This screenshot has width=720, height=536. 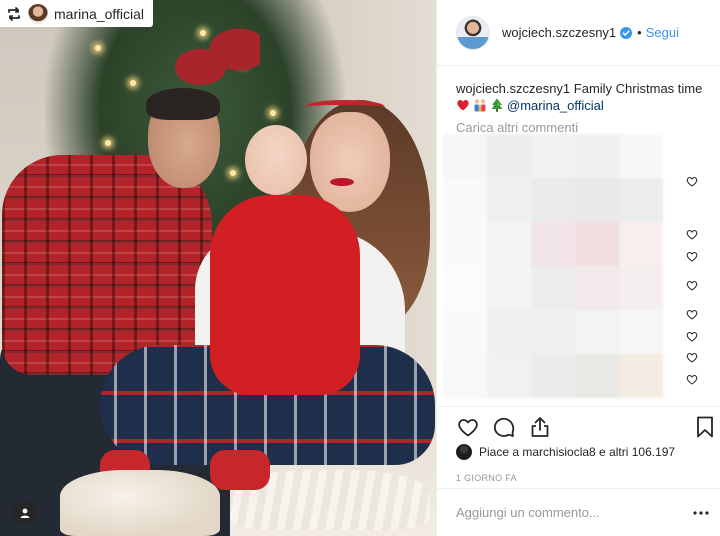 What do you see at coordinates (463, 105) in the screenshot?
I see `red-heart-emoji` at bounding box center [463, 105].